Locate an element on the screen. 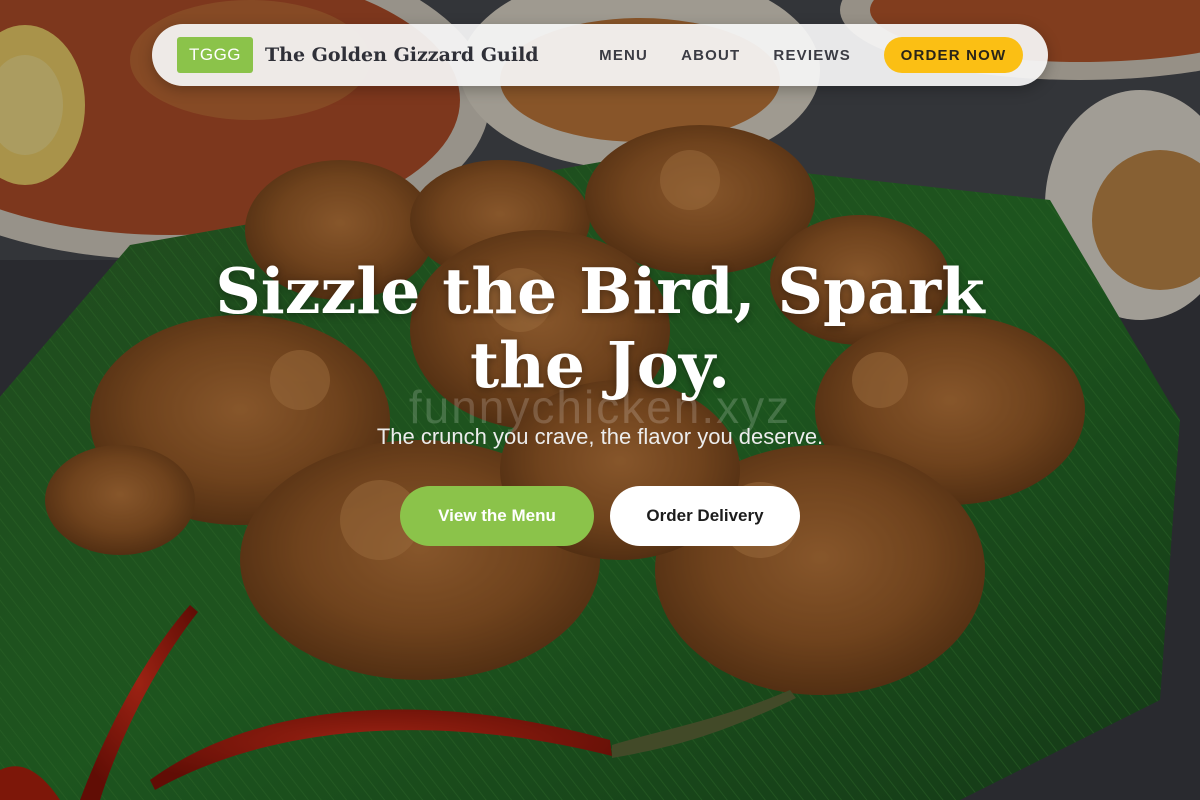  nav-link-menu: MENU is located at coordinates (623, 55).